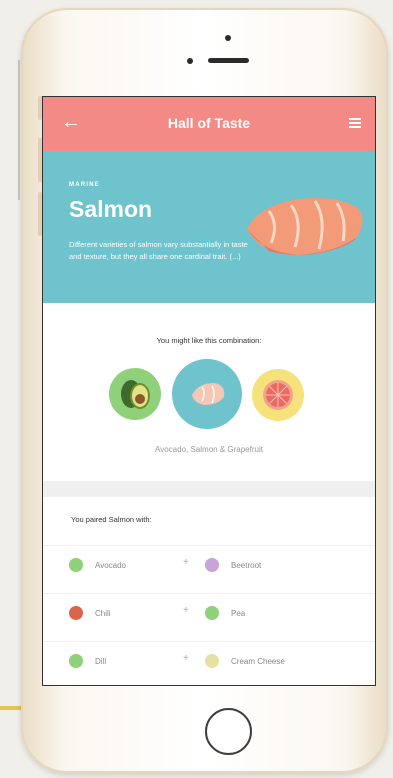  Describe the element at coordinates (110, 565) in the screenshot. I see `pair-left-name: Avocado` at that location.